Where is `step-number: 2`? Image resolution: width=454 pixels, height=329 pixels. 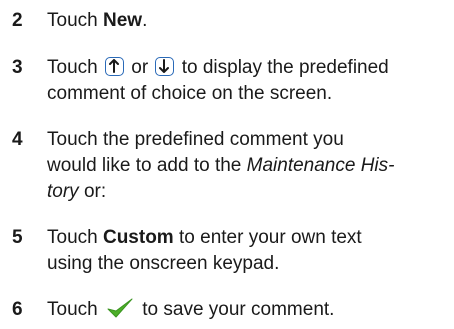 step-number: 2 is located at coordinates (17, 20).